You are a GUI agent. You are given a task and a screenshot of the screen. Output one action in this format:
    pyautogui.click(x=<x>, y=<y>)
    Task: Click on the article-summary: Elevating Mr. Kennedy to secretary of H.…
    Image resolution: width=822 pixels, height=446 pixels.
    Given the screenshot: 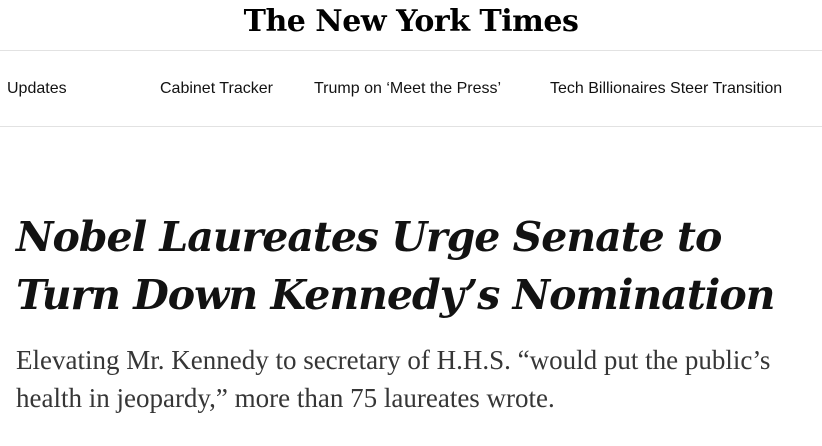 What is the action you would take?
    pyautogui.click(x=393, y=379)
    